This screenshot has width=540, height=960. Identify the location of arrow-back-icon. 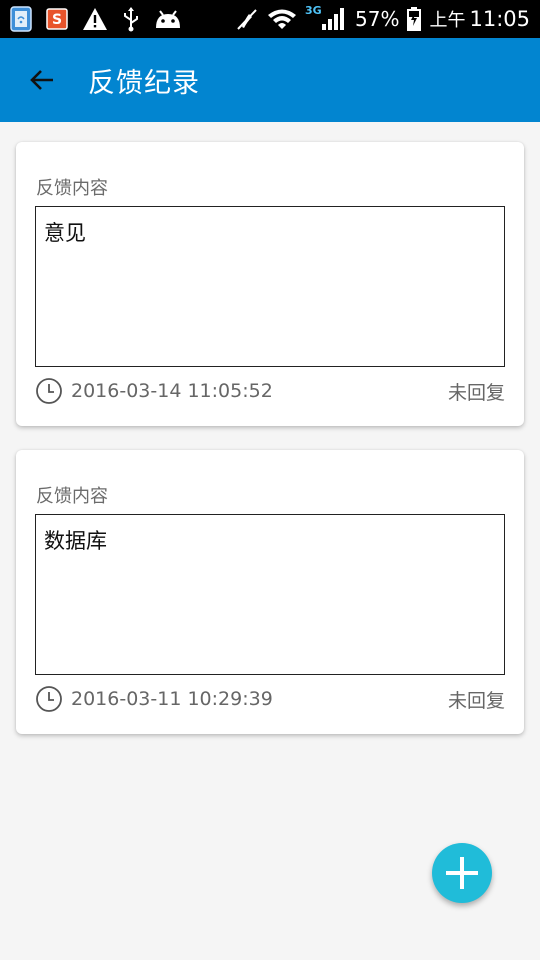
(42, 80).